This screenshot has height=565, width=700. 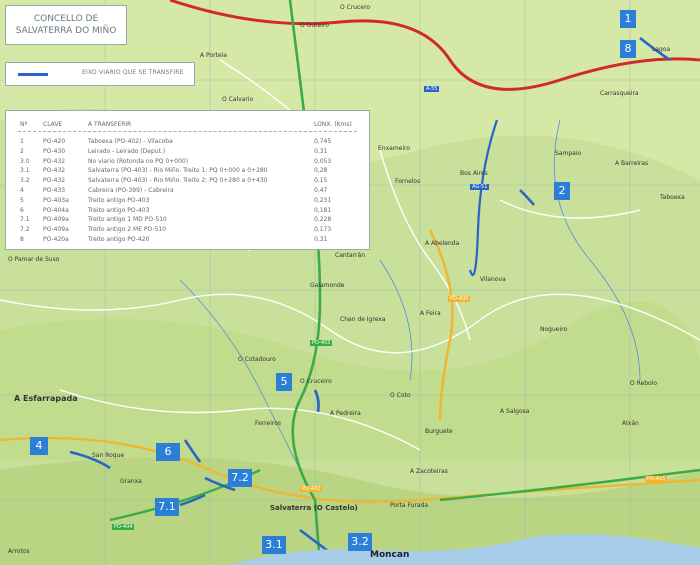 I want to click on legend-label: EIXO VIARIO QUE SE TRANSFIRE, so click(x=133, y=72).